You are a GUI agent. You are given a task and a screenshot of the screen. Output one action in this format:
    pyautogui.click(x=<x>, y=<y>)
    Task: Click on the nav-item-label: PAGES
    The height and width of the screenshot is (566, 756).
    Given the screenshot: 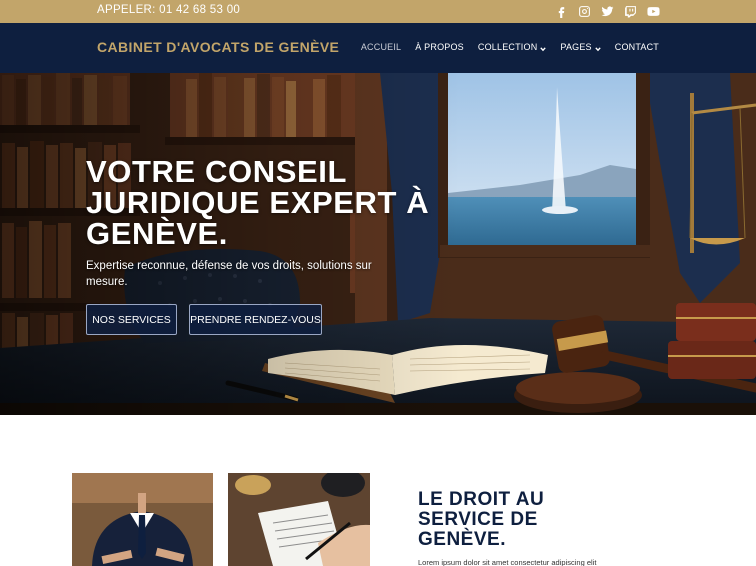 What is the action you would take?
    pyautogui.click(x=576, y=47)
    